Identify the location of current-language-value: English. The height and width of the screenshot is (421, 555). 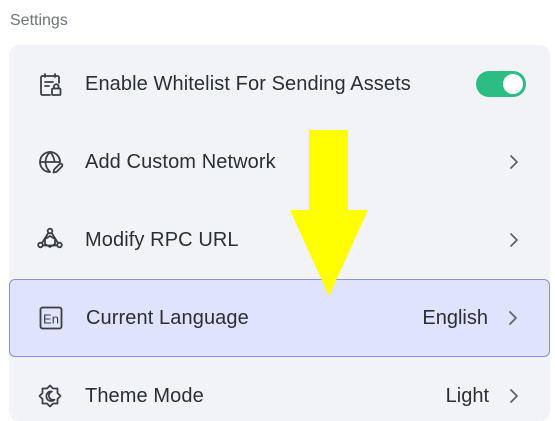
(455, 317).